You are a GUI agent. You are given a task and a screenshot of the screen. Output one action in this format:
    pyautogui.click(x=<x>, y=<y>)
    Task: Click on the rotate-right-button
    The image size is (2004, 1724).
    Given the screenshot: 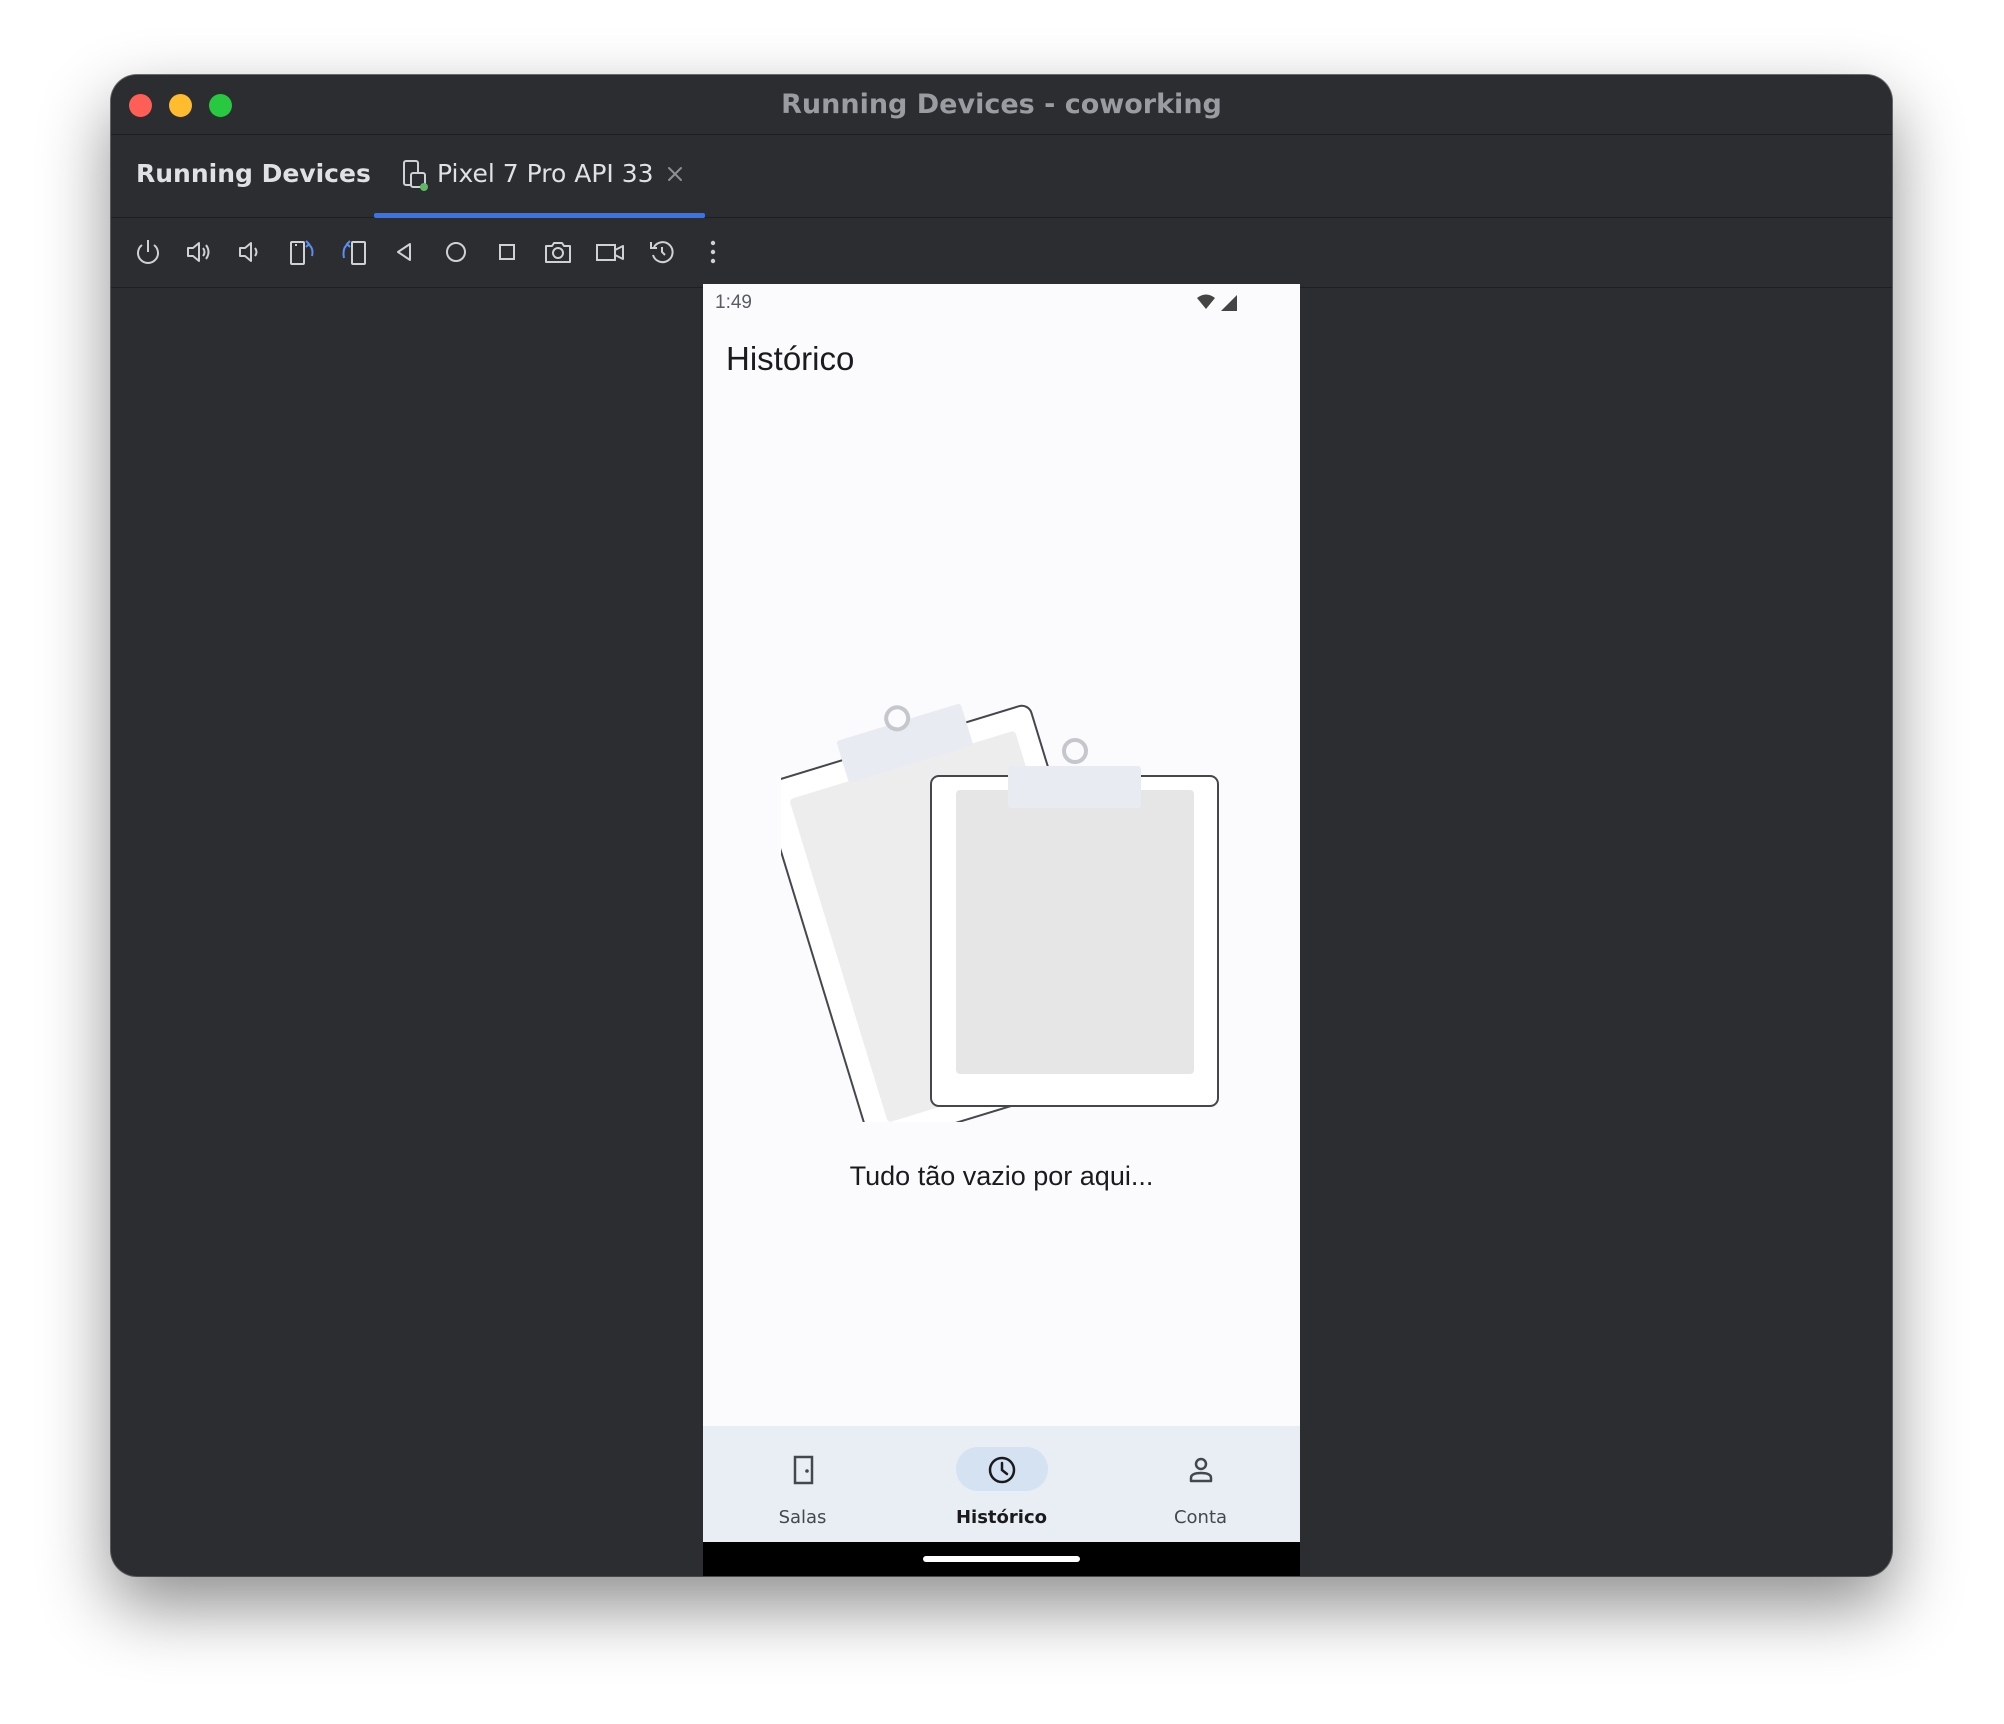 What is the action you would take?
    pyautogui.click(x=354, y=252)
    